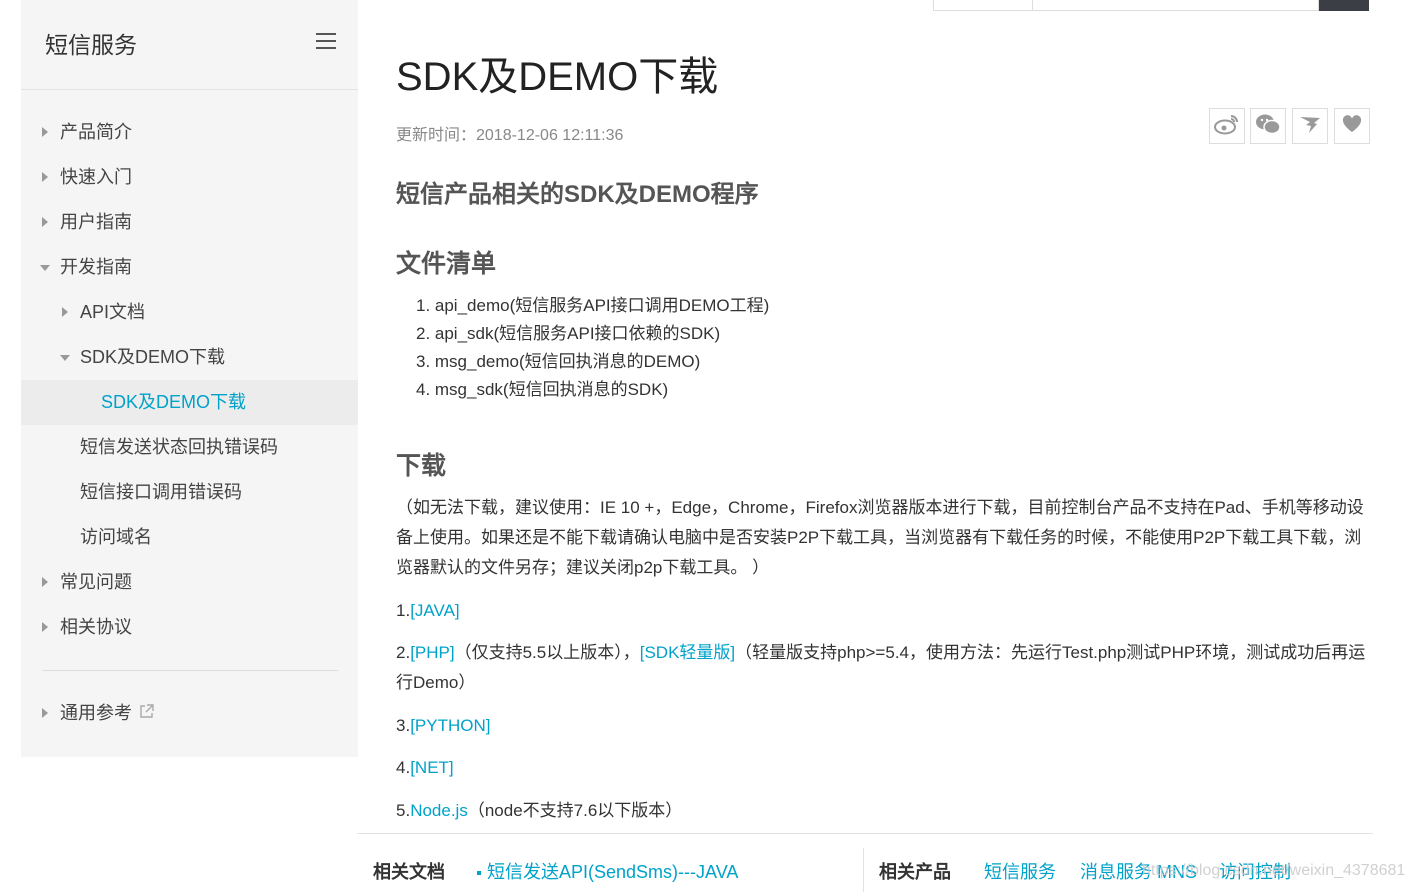 The height and width of the screenshot is (892, 1406). What do you see at coordinates (687, 652) in the screenshot?
I see `php-lite-download-link: [SDK轻量版]` at bounding box center [687, 652].